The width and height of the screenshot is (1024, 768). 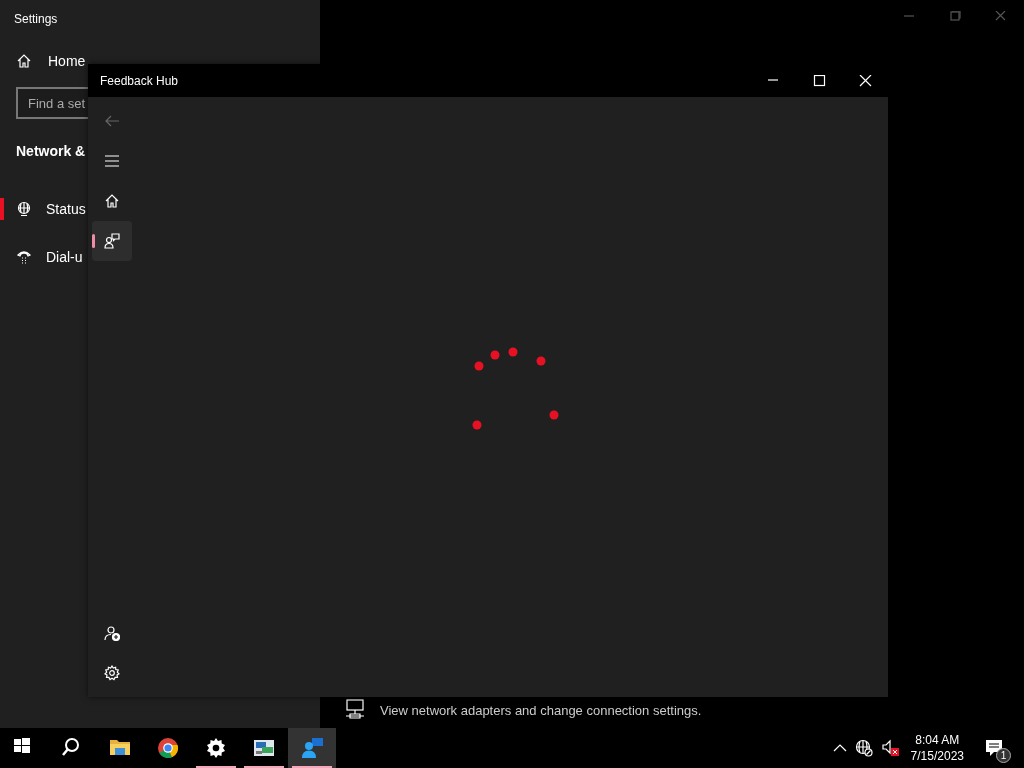 I want to click on speaker-muted-icon, so click(x=889, y=748).